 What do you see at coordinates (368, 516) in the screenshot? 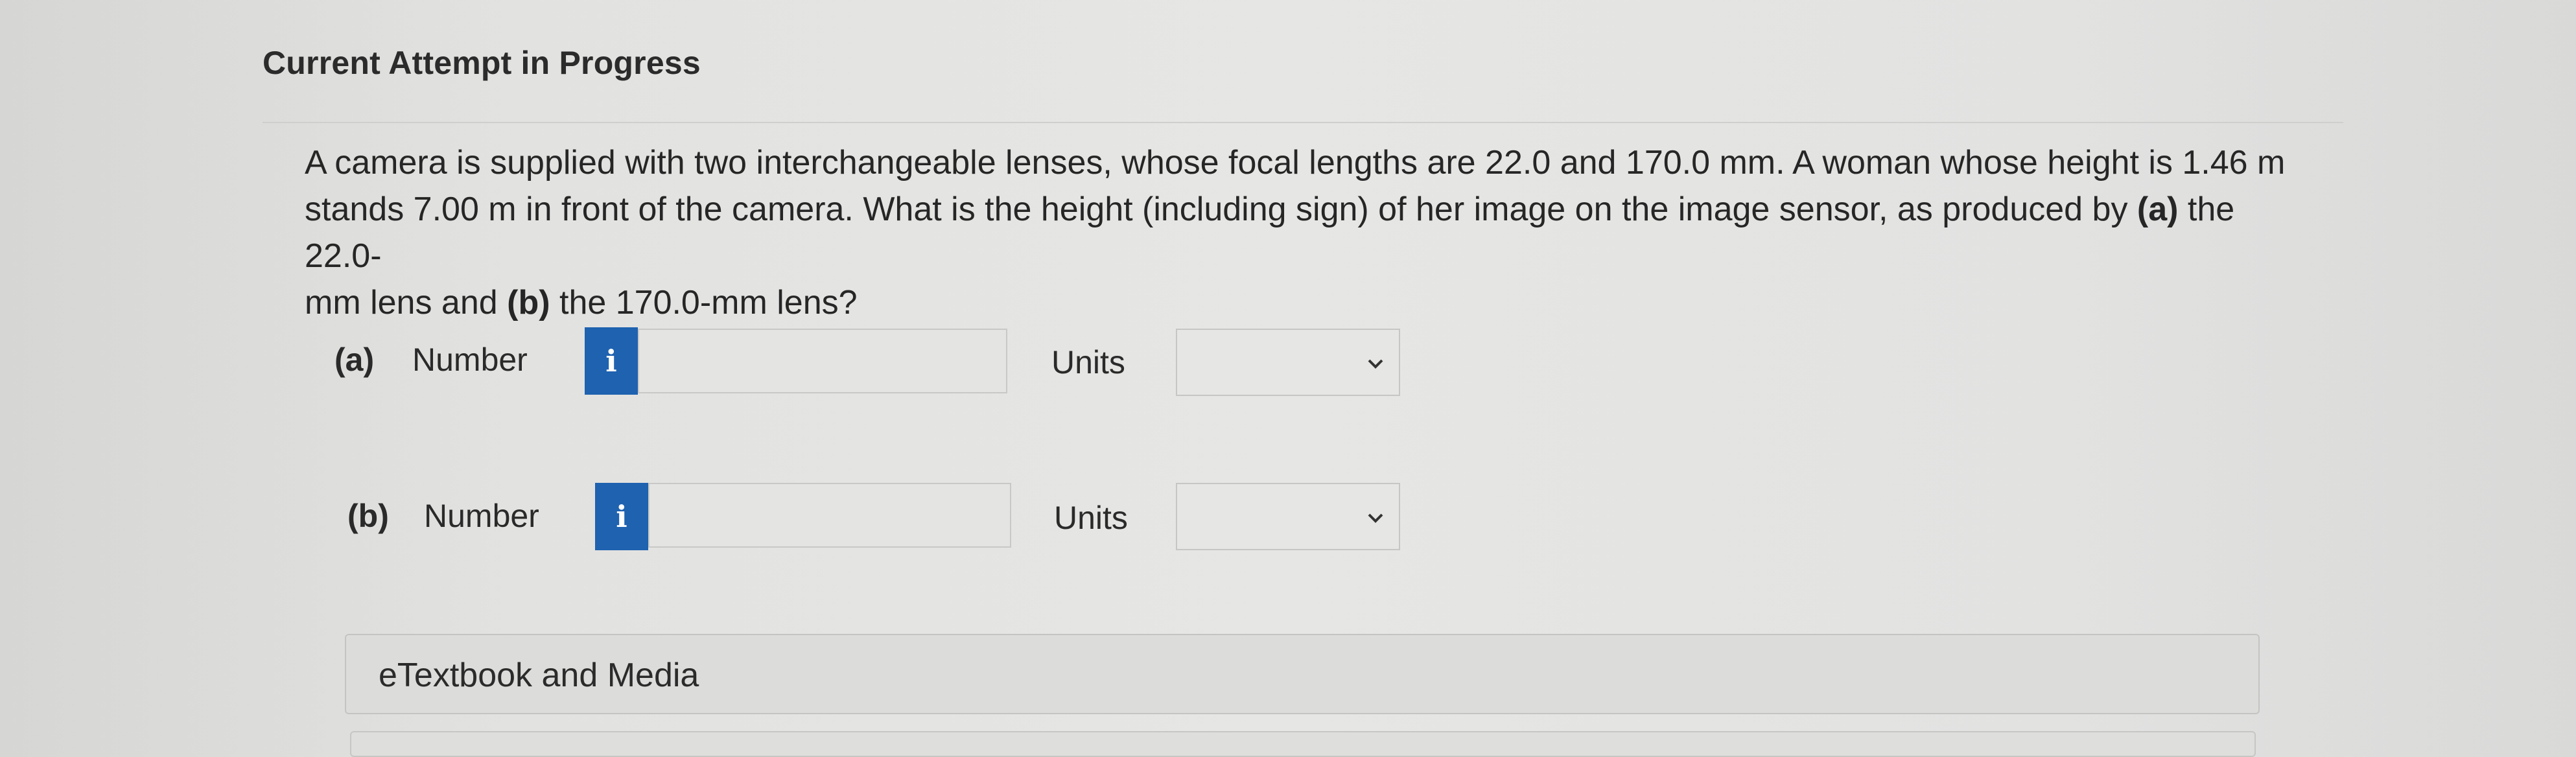
I see `part-b-label: (b)` at bounding box center [368, 516].